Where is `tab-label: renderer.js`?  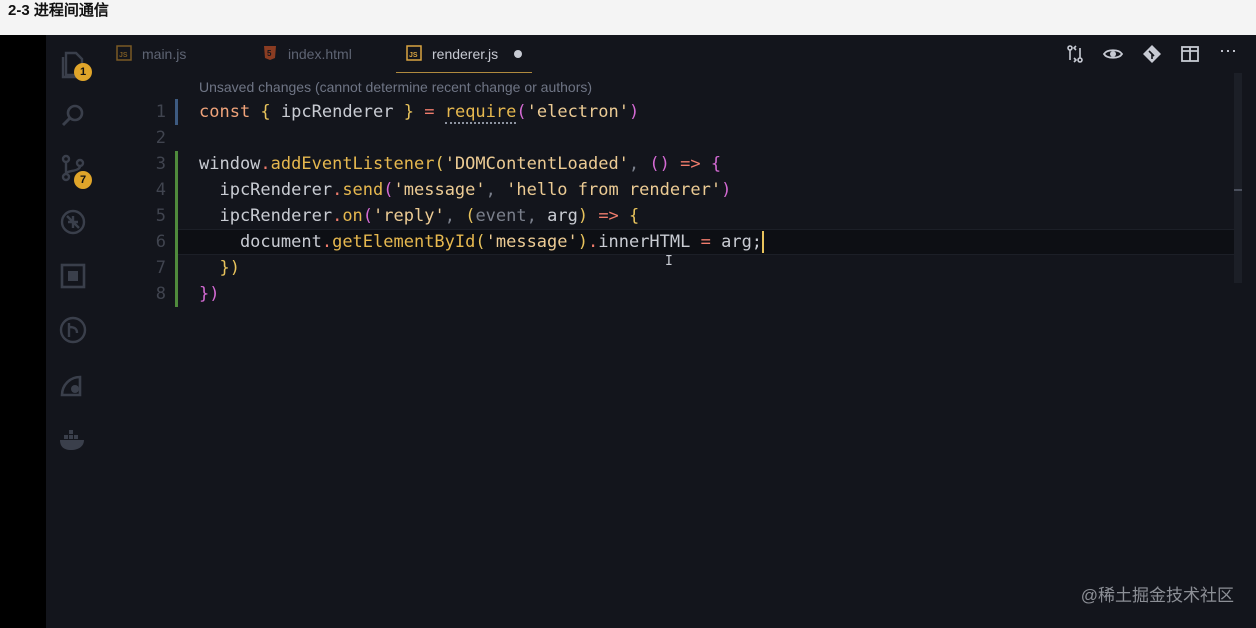 tab-label: renderer.js is located at coordinates (465, 54).